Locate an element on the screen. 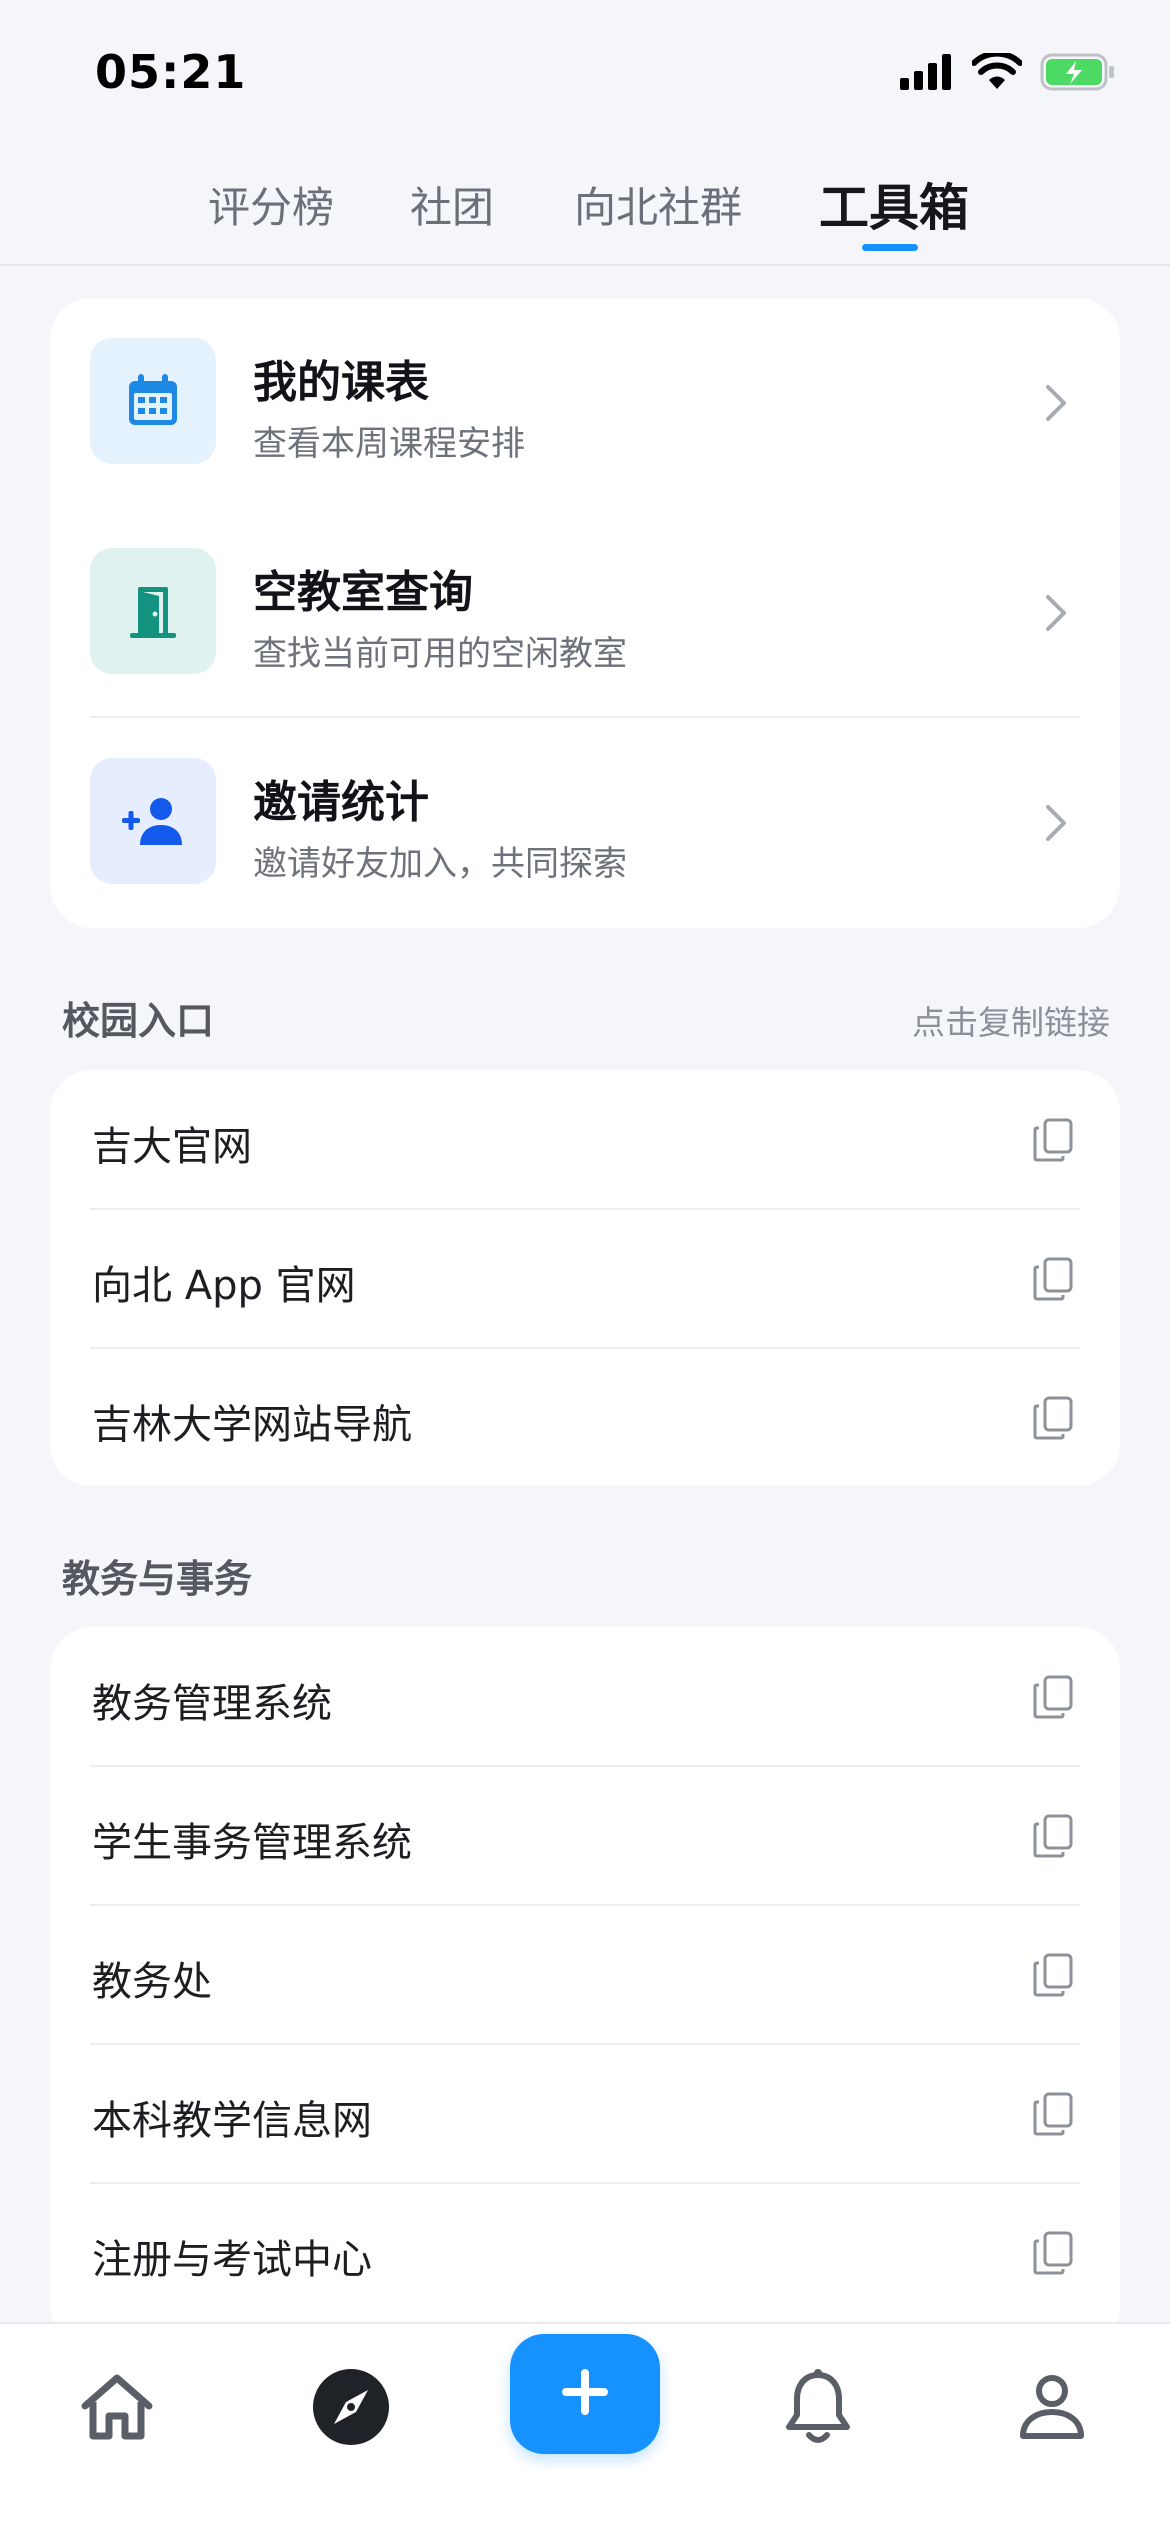 This screenshot has width=1170, height=2532. list-item: 教务处 is located at coordinates (585, 1974).